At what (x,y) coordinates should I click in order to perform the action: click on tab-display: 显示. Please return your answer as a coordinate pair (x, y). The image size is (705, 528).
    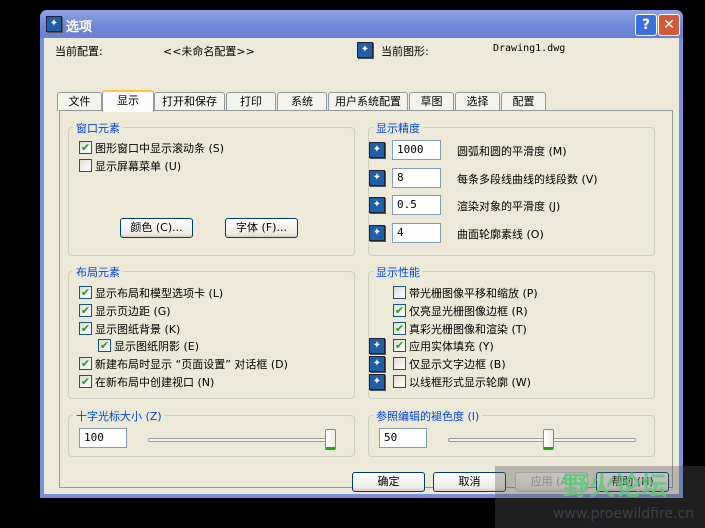
    Looking at the image, I should click on (128, 101).